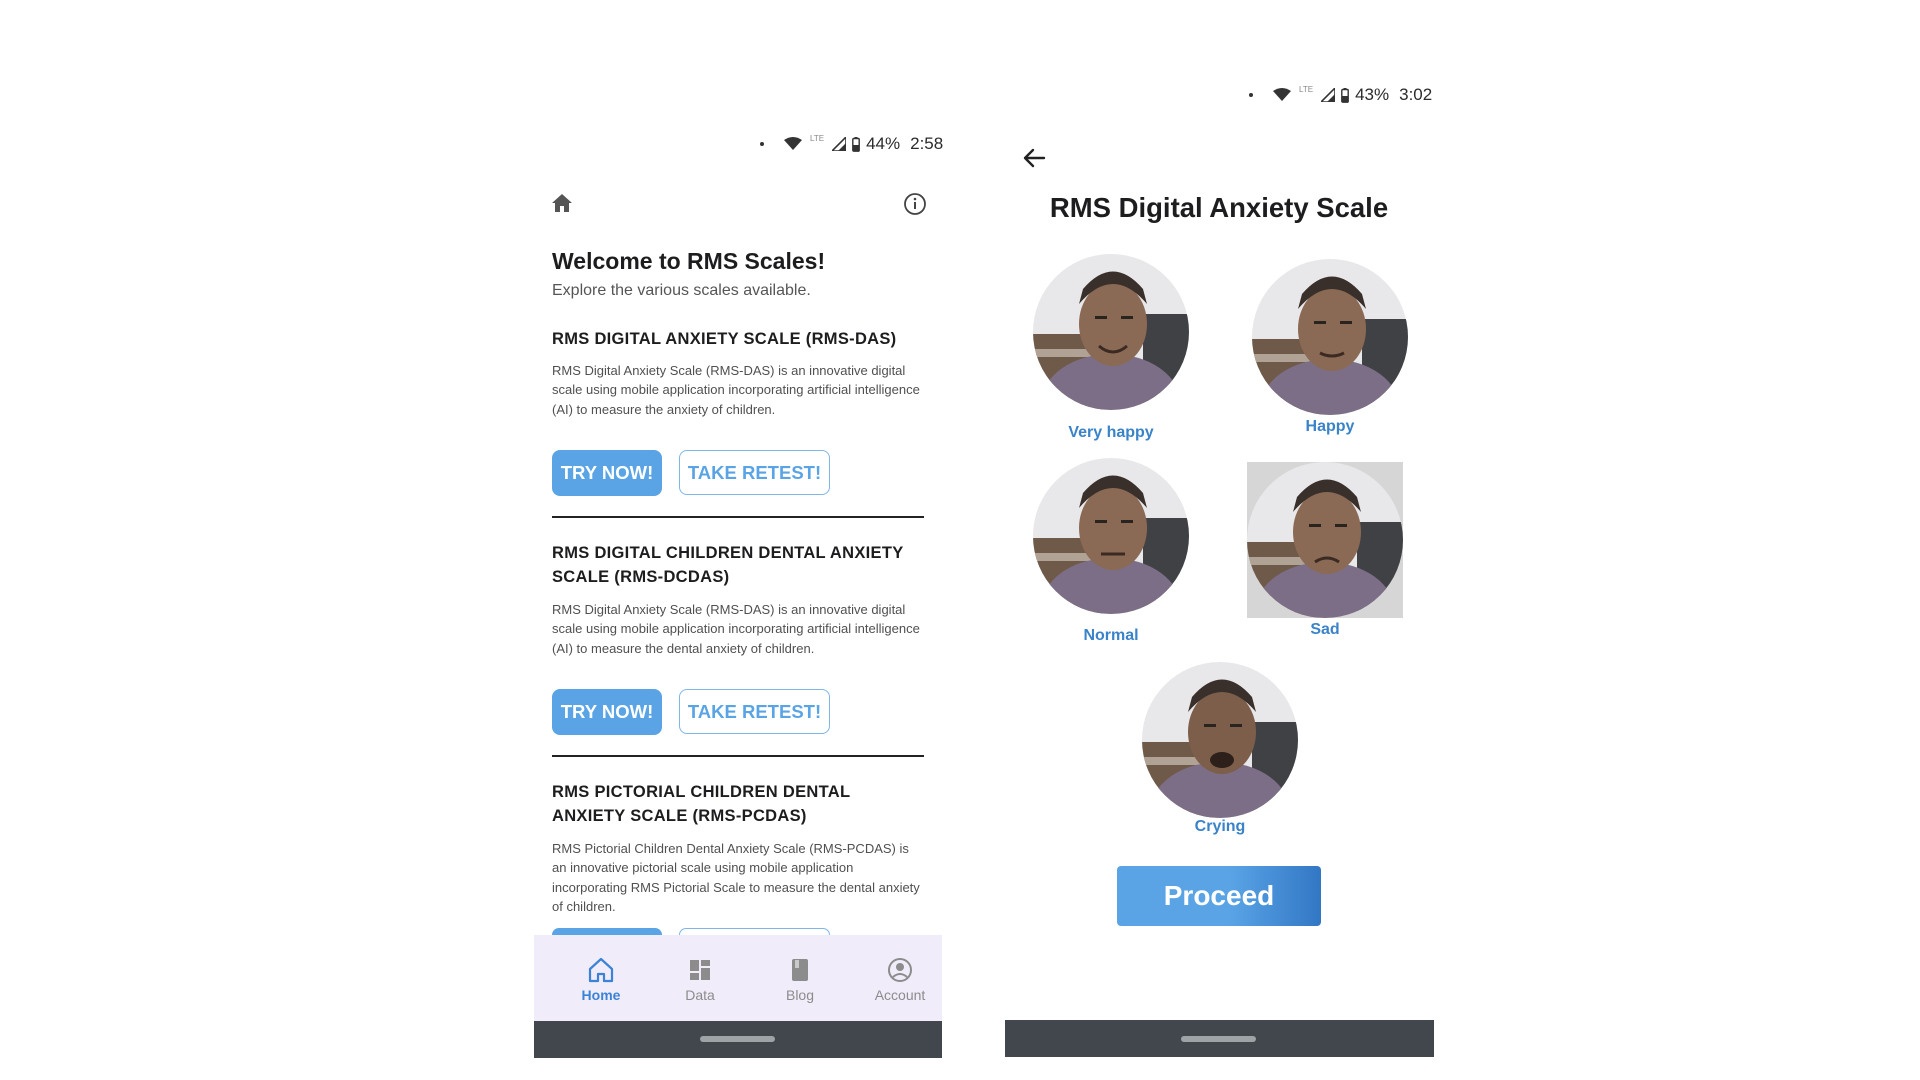  I want to click on face-option-crying, so click(1220, 740).